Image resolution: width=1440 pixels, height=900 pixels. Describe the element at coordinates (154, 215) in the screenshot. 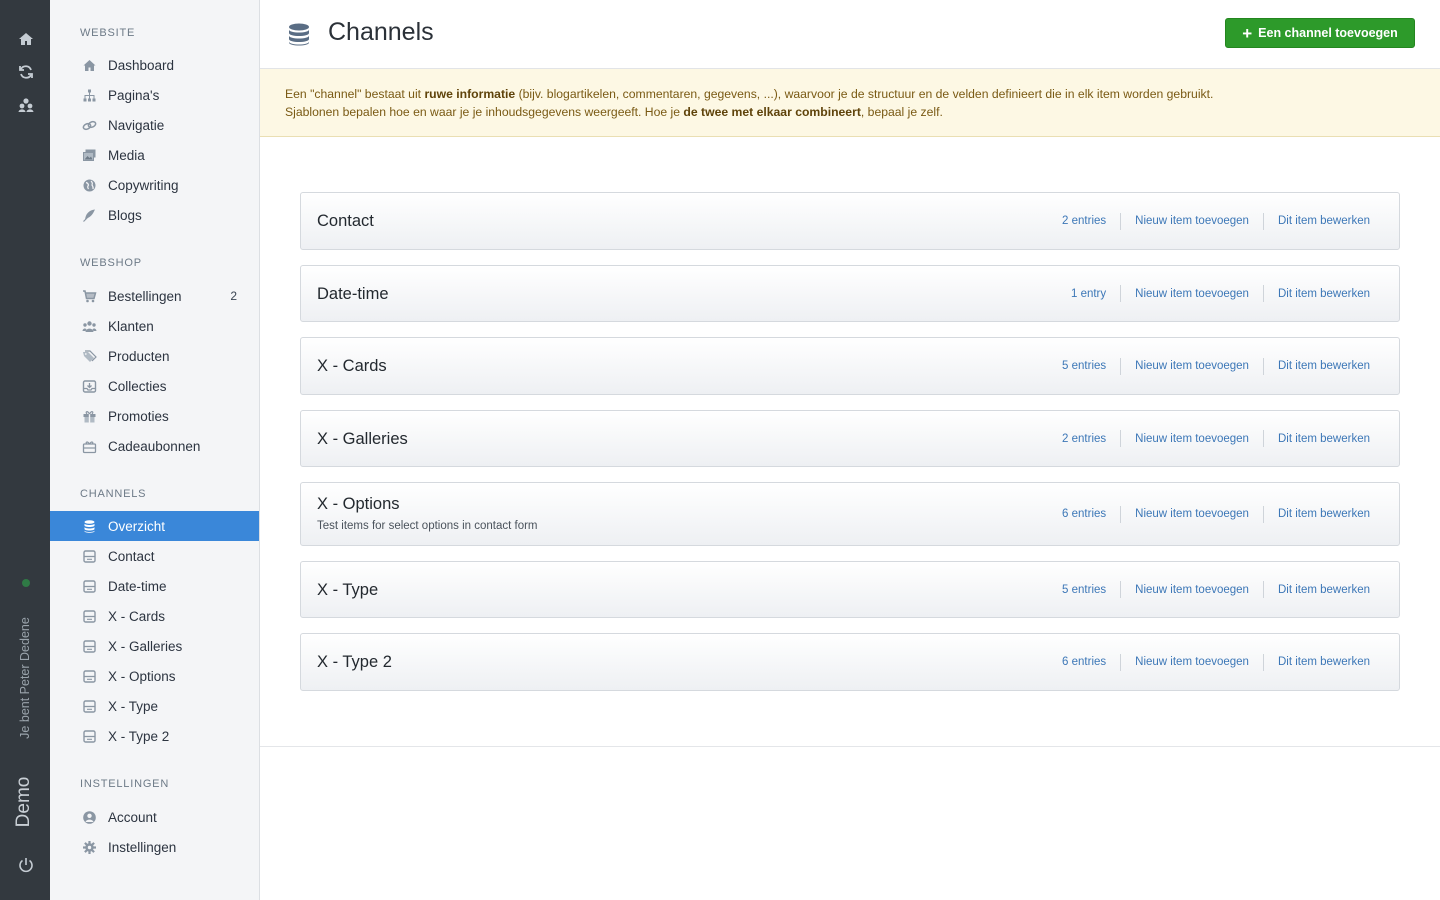

I see `sidebar-item-blogs: Blogs` at that location.